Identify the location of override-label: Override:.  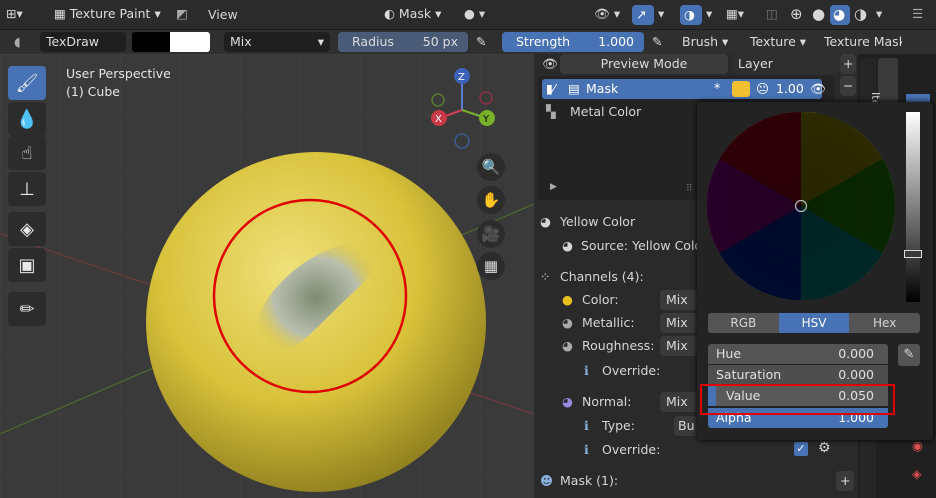
(631, 370).